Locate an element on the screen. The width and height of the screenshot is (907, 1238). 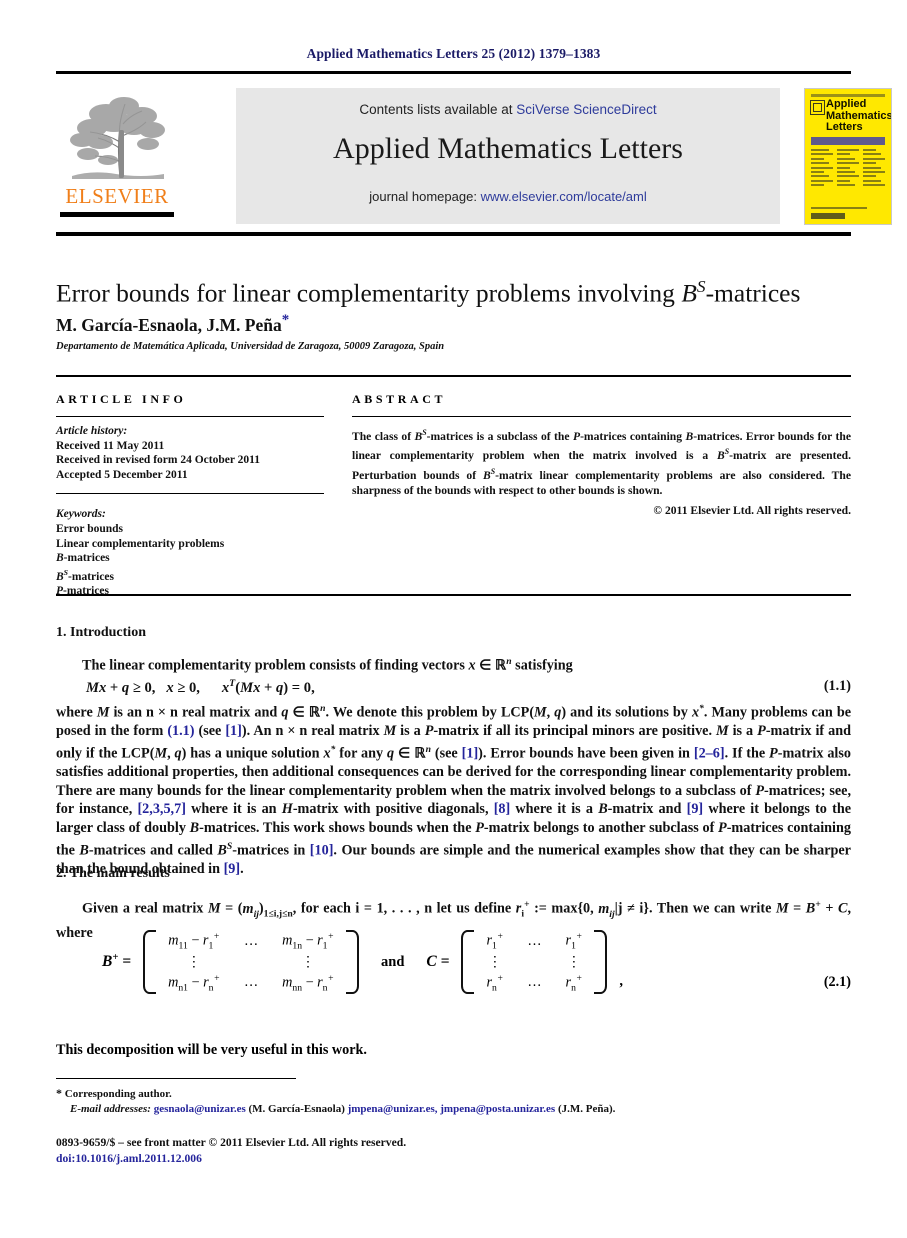
keywords-rule is located at coordinates (190, 494).